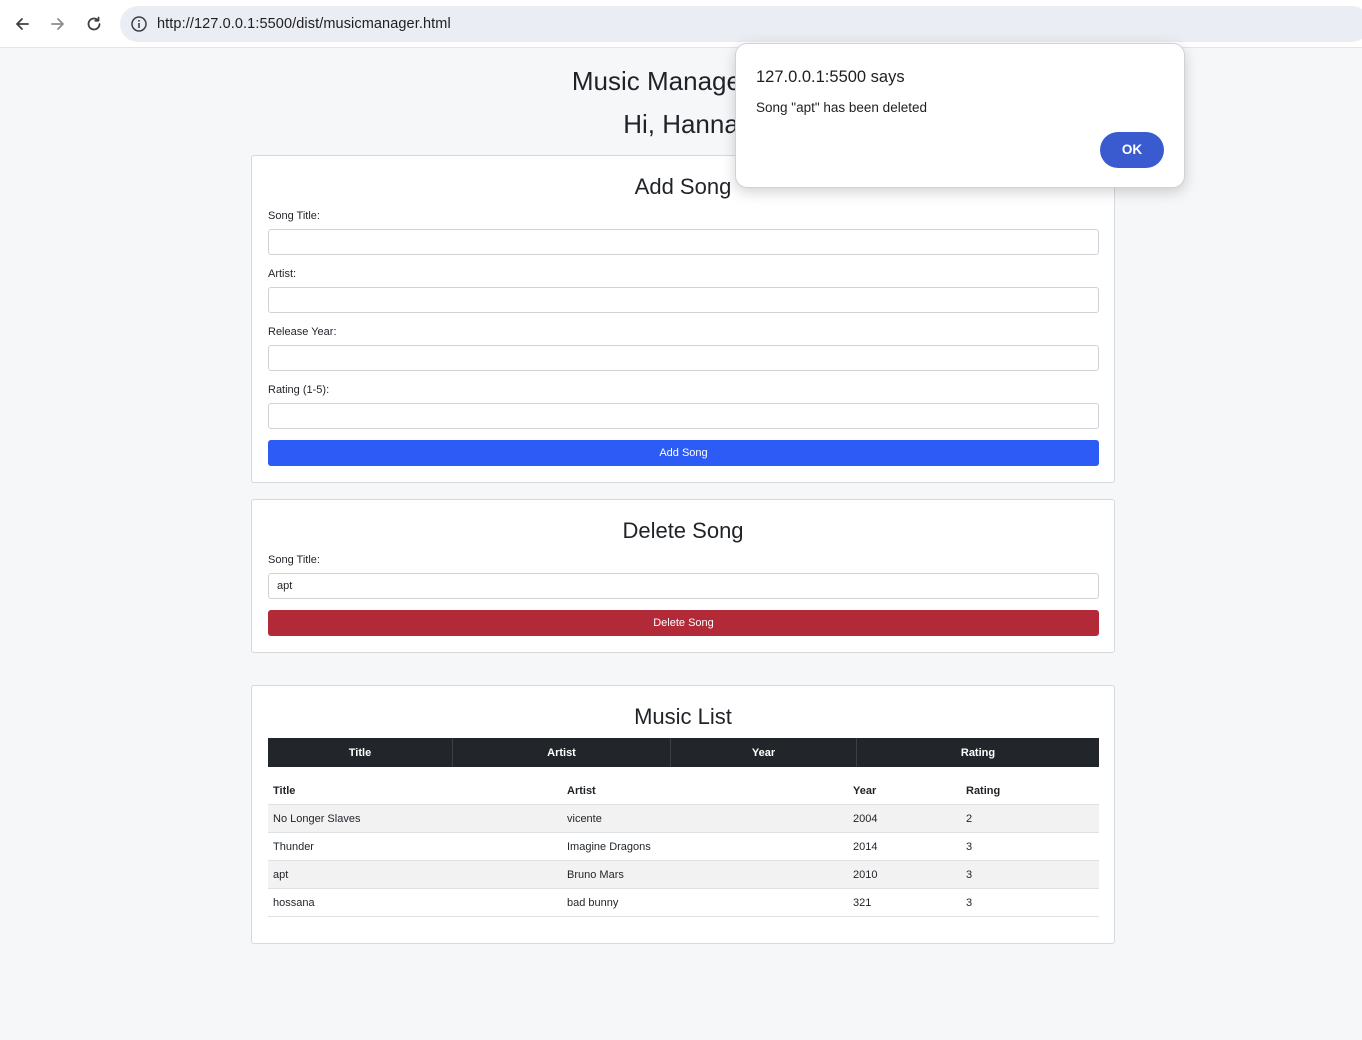 The height and width of the screenshot is (1040, 1362). Describe the element at coordinates (282, 274) in the screenshot. I see `artist-label: Artist:` at that location.